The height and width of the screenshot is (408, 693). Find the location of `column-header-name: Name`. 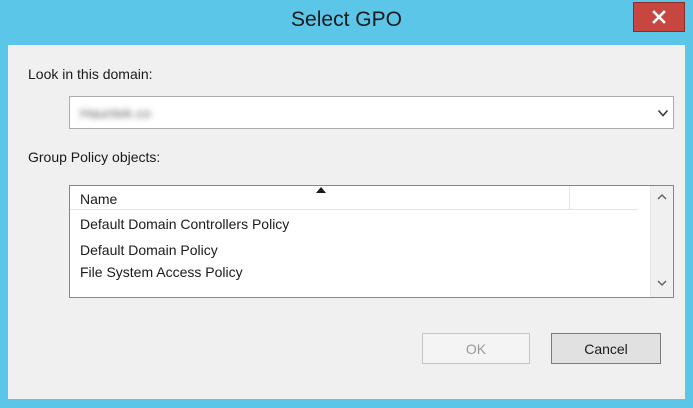

column-header-name: Name is located at coordinates (320, 198).